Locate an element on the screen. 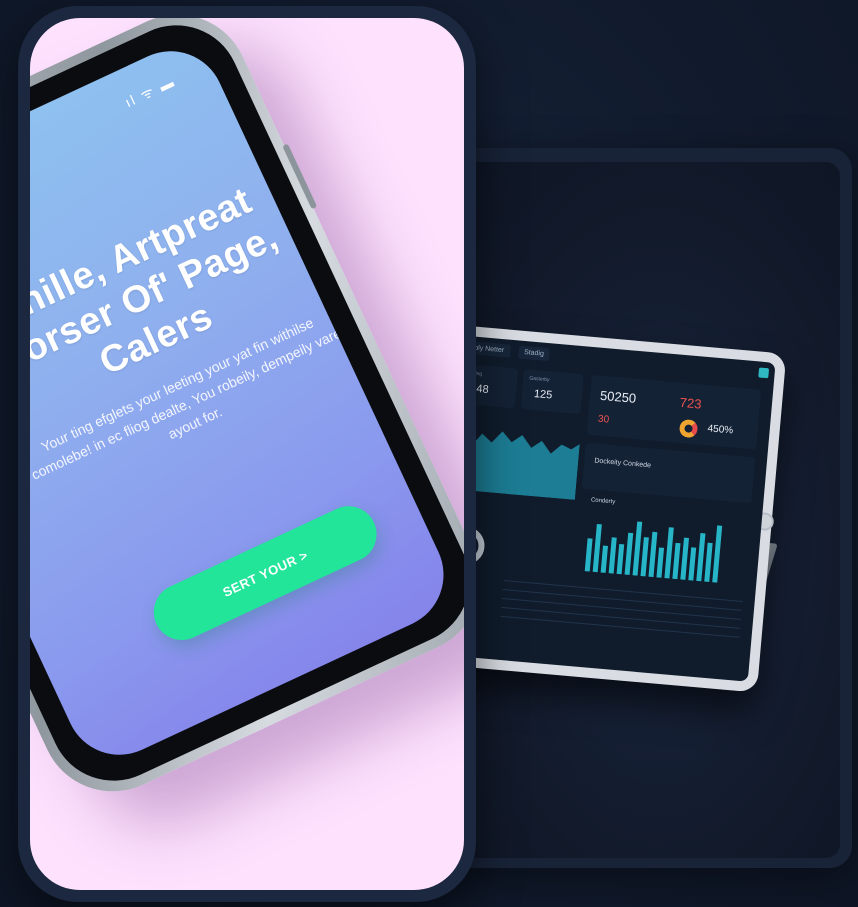 This screenshot has height=907, width=858. stat-card: Gasterby 125 is located at coordinates (552, 392).